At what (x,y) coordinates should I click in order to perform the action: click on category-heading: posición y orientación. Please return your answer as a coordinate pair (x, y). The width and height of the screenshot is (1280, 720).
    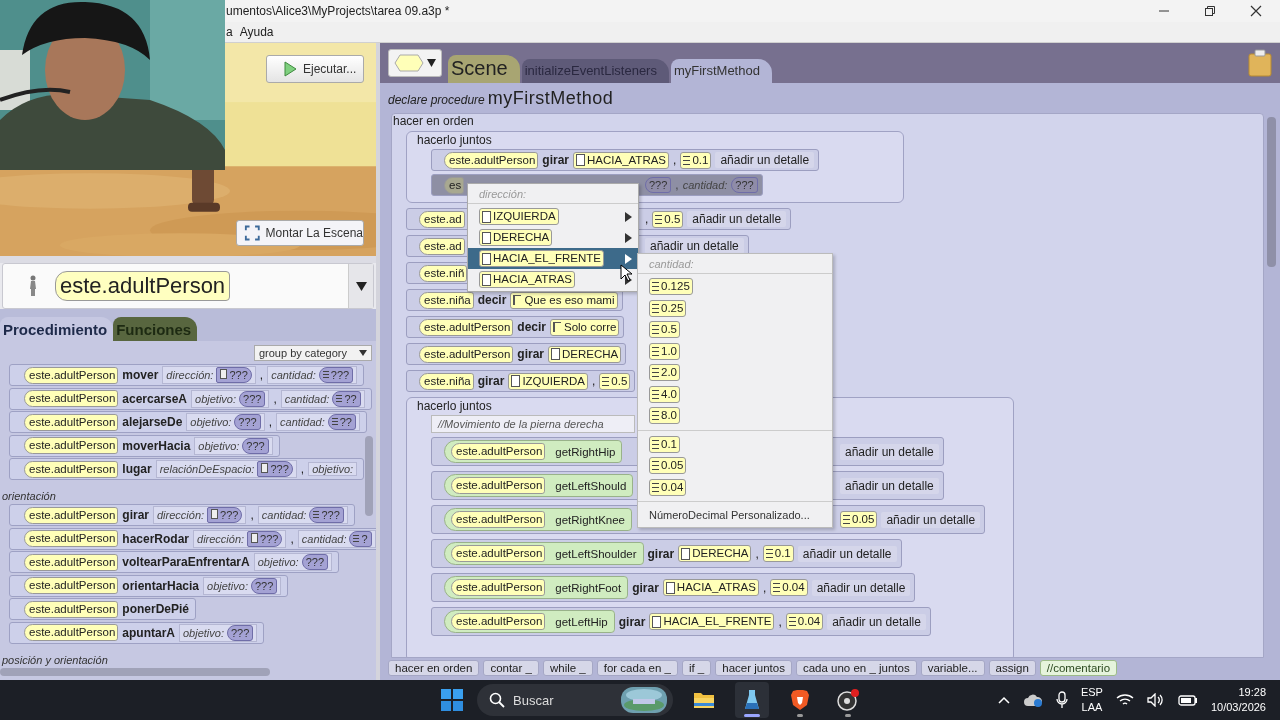
    Looking at the image, I should click on (55, 659).